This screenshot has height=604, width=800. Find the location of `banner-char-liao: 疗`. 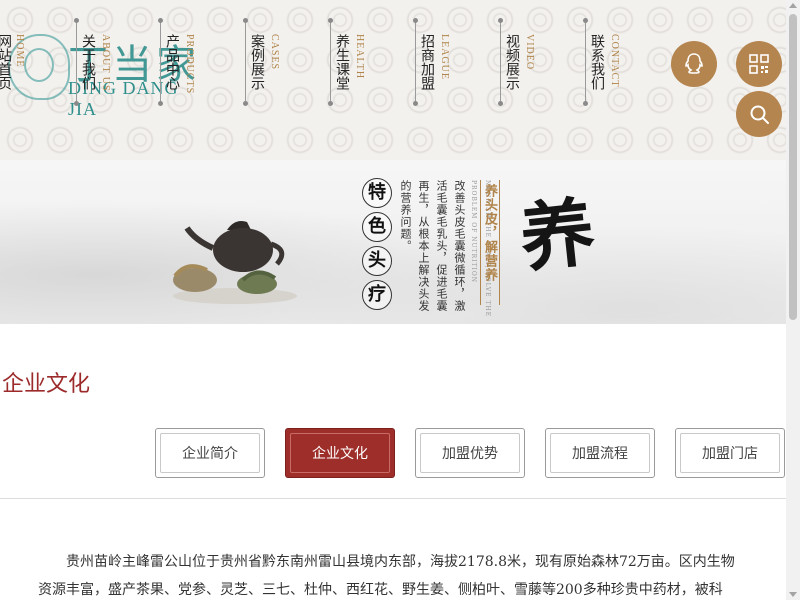

banner-char-liao: 疗 is located at coordinates (377, 295).